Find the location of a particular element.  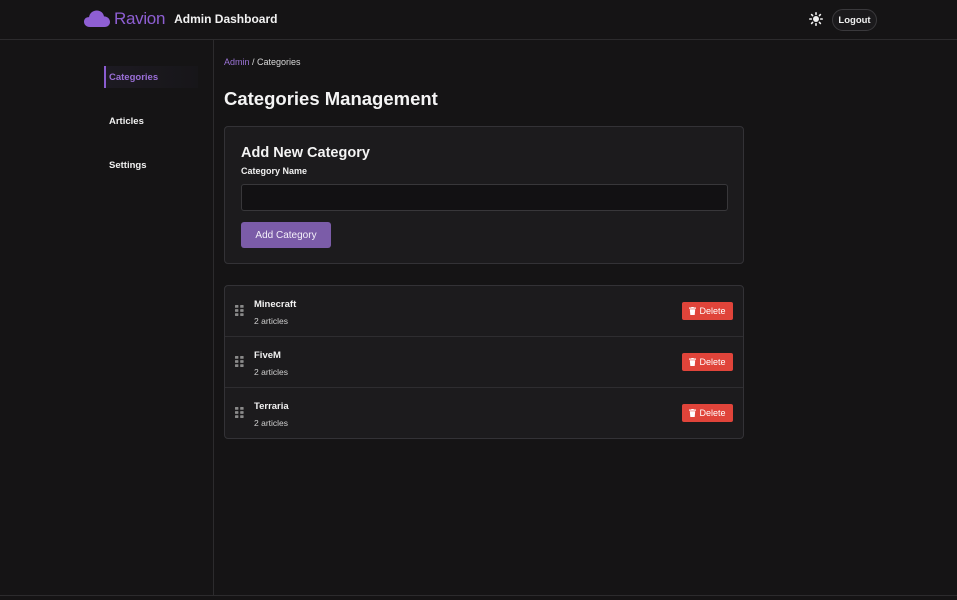

brand: Ravion Admin Dashboard is located at coordinates (180, 19).